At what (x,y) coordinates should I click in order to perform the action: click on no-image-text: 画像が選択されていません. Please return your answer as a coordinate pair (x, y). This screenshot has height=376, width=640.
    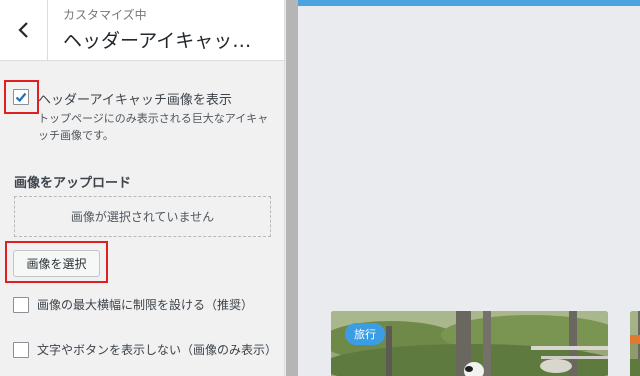
    Looking at the image, I should click on (142, 217).